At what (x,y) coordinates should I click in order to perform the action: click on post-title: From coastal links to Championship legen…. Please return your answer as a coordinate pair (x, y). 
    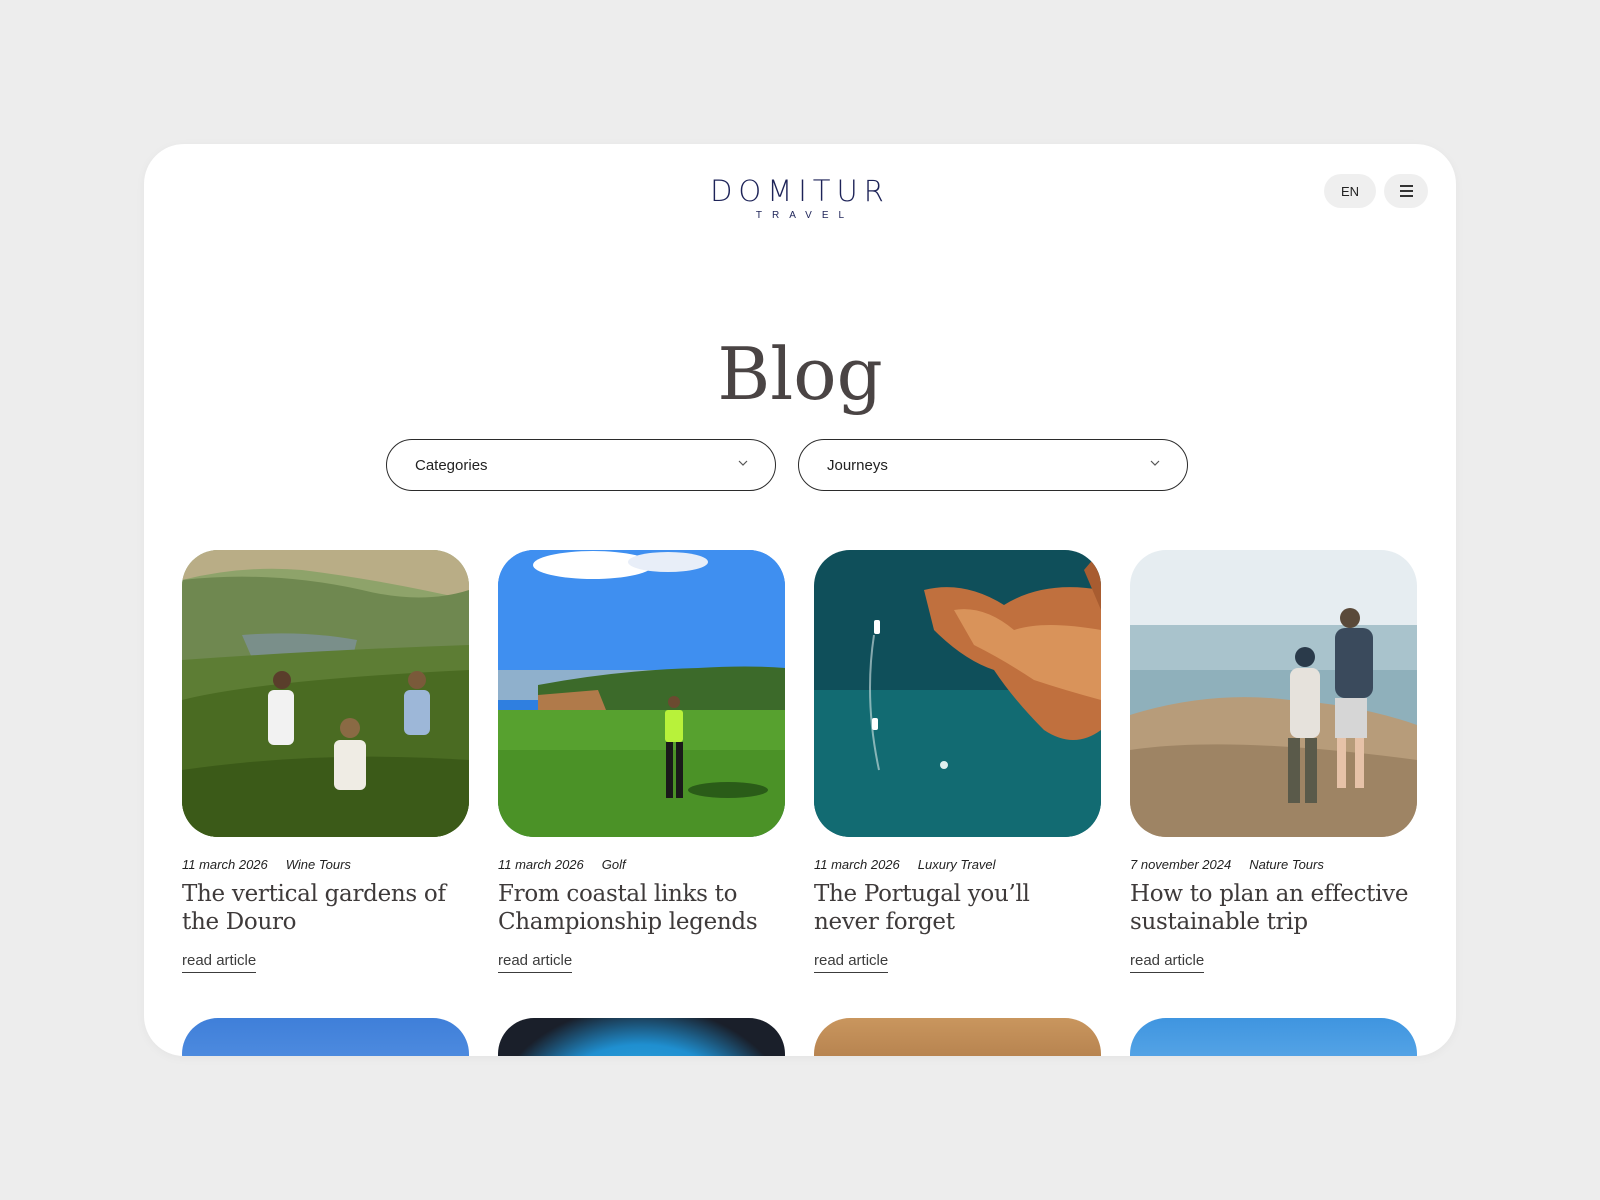
    Looking at the image, I should click on (641, 908).